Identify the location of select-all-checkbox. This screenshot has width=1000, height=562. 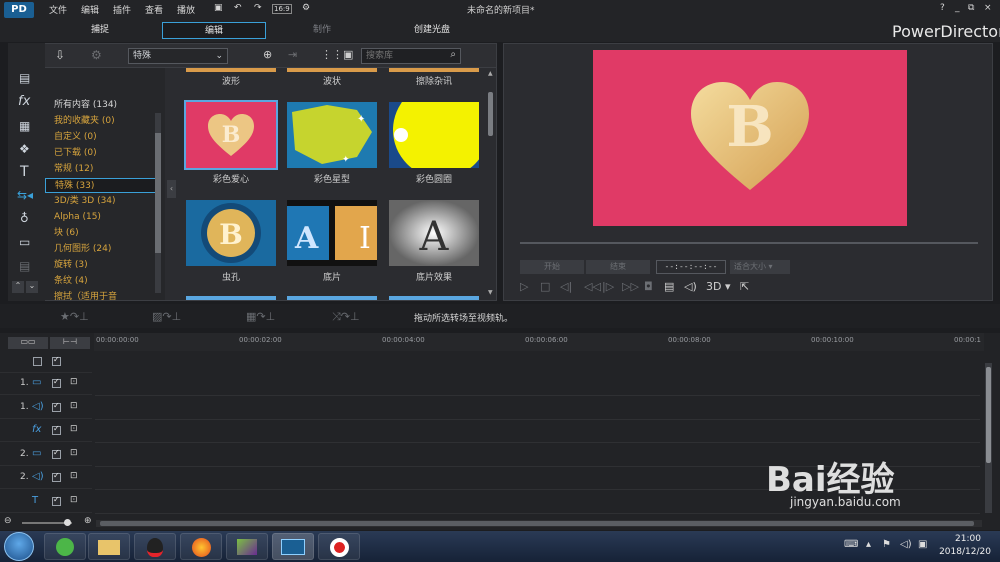
(37, 361).